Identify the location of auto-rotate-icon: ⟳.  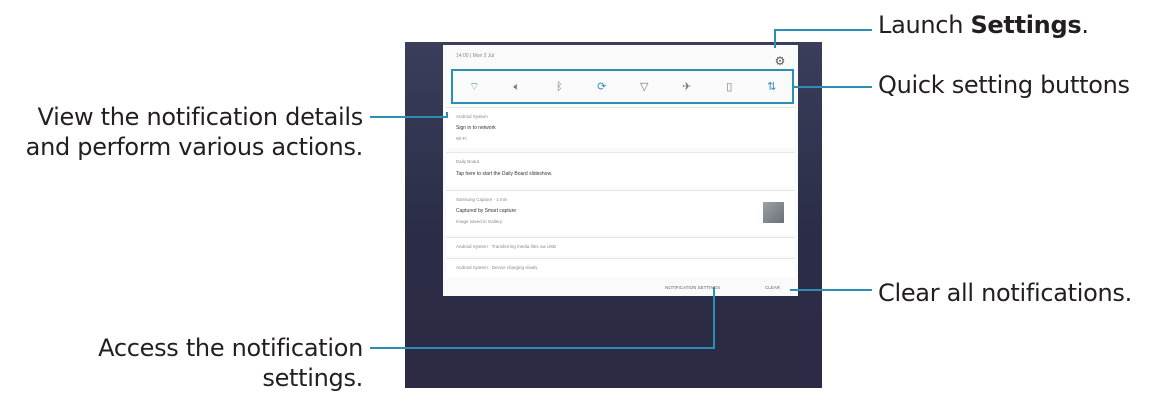
(602, 87).